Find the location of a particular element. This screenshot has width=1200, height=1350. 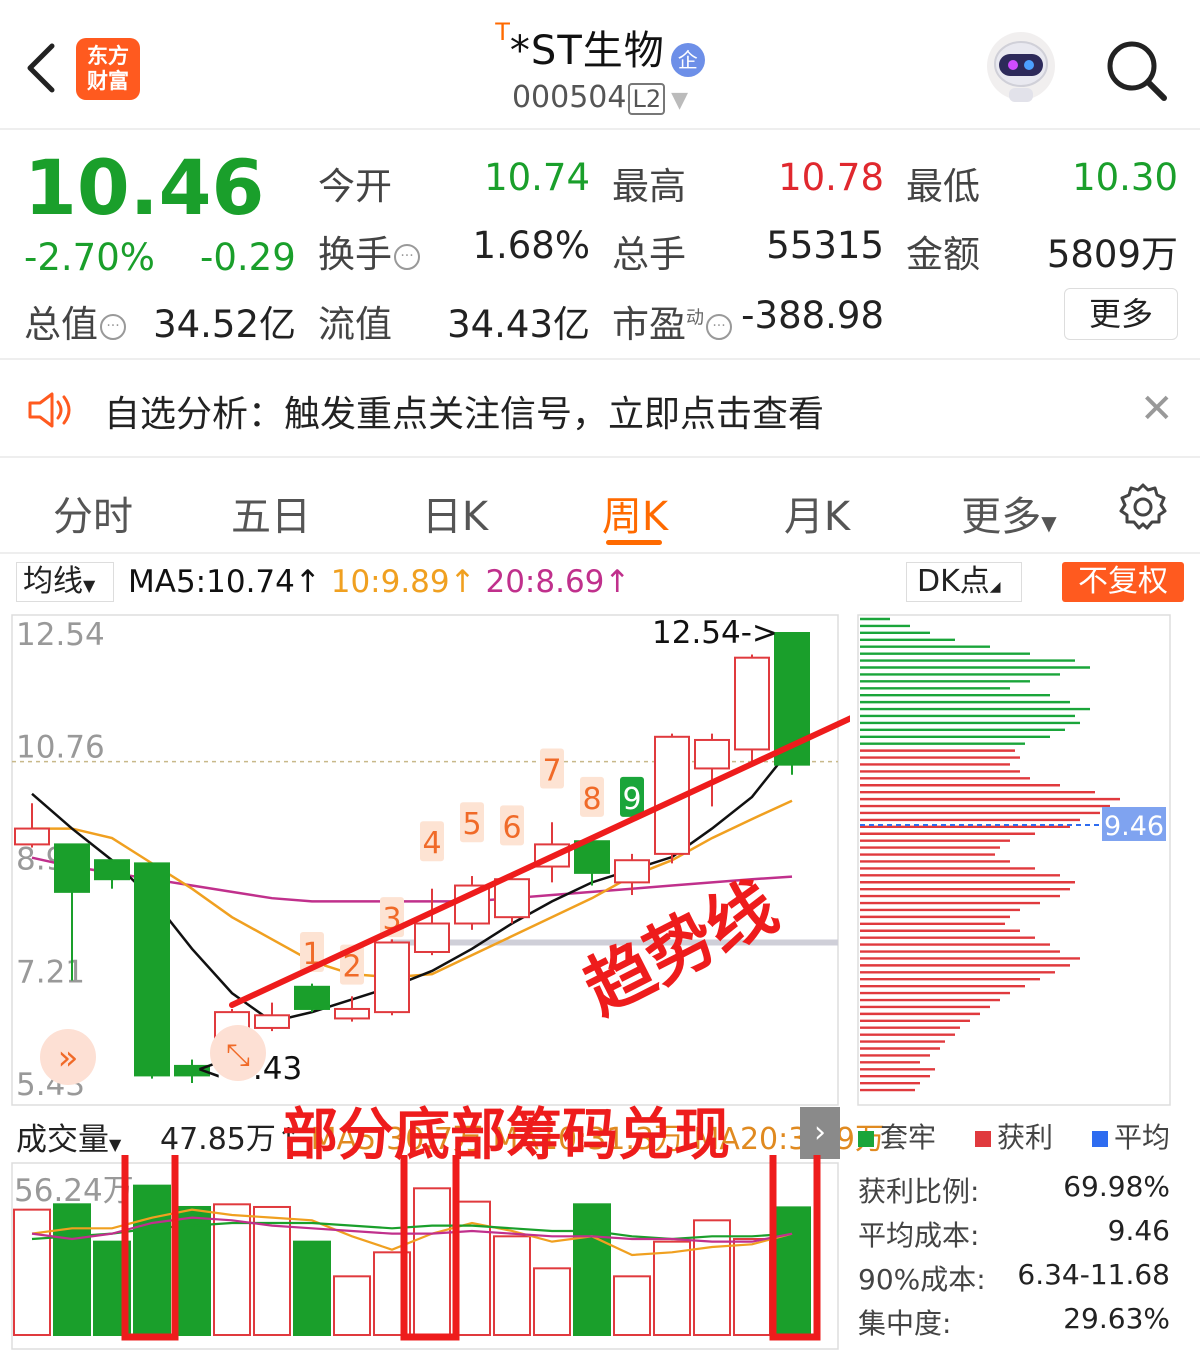

legend-profit-label: 获利 is located at coordinates (1025, 1137).